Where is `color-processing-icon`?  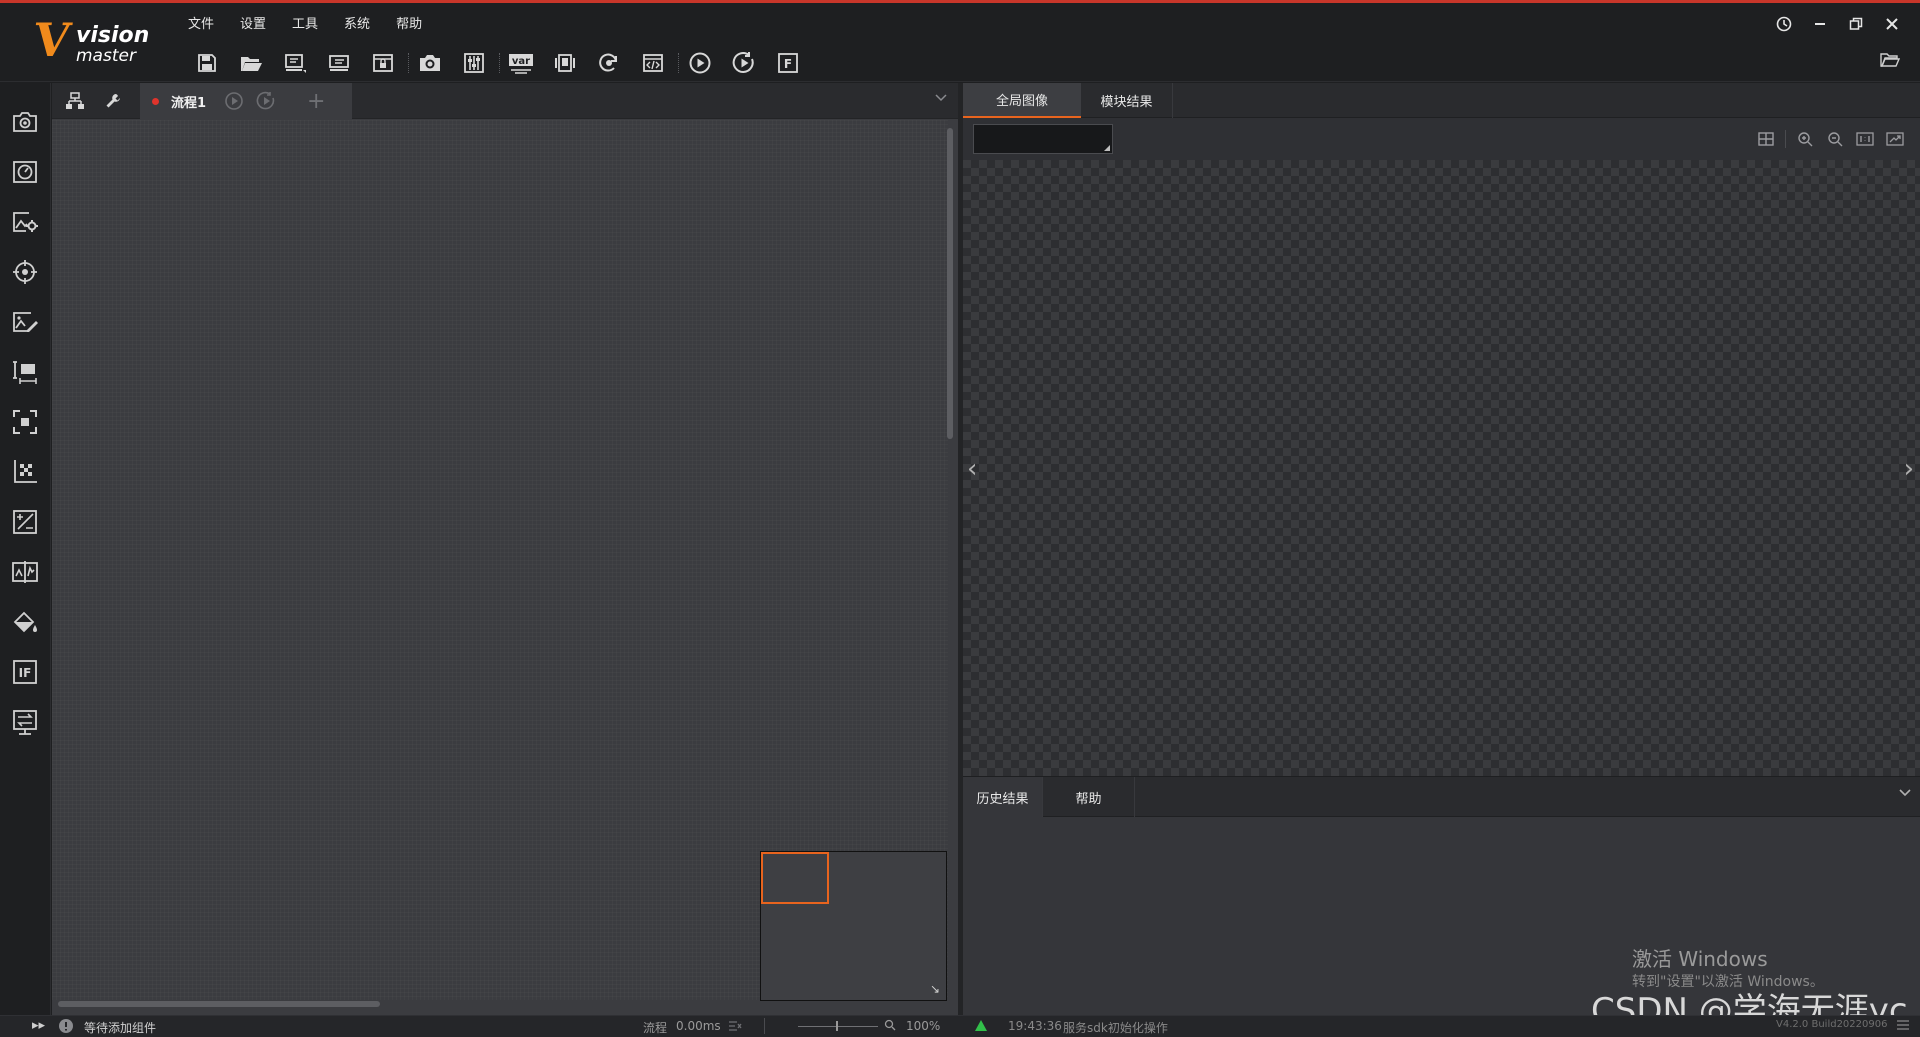 color-processing-icon is located at coordinates (25, 622).